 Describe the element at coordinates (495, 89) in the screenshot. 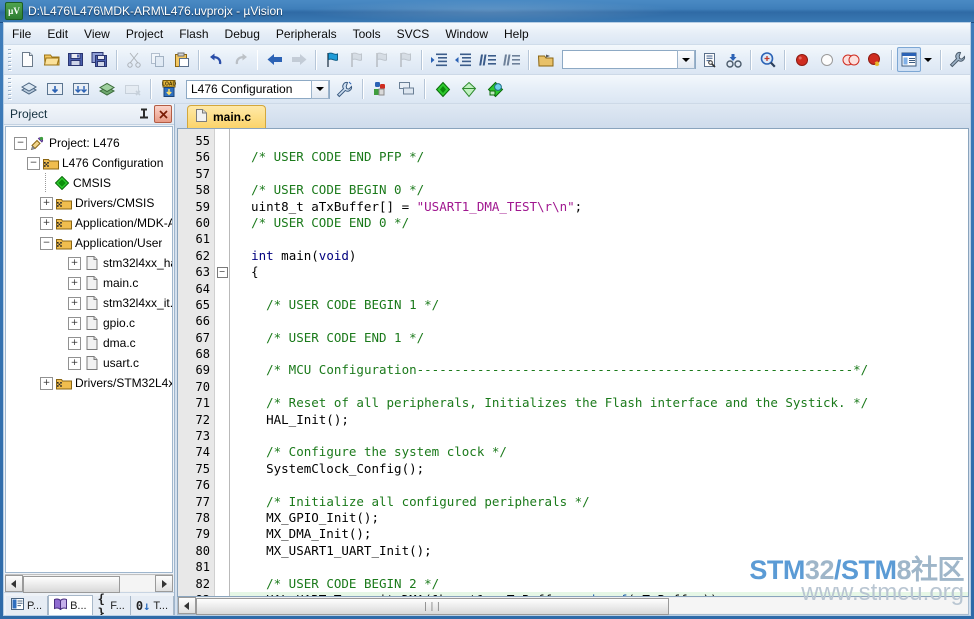

I see `pack-installer-icon` at that location.